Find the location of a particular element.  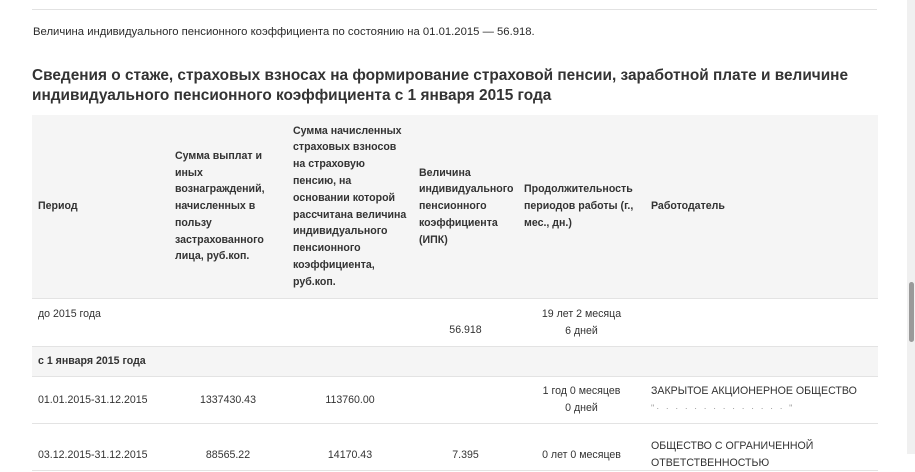

duration-cell: 19 лет 2 месяца 6 дней is located at coordinates (581, 322).